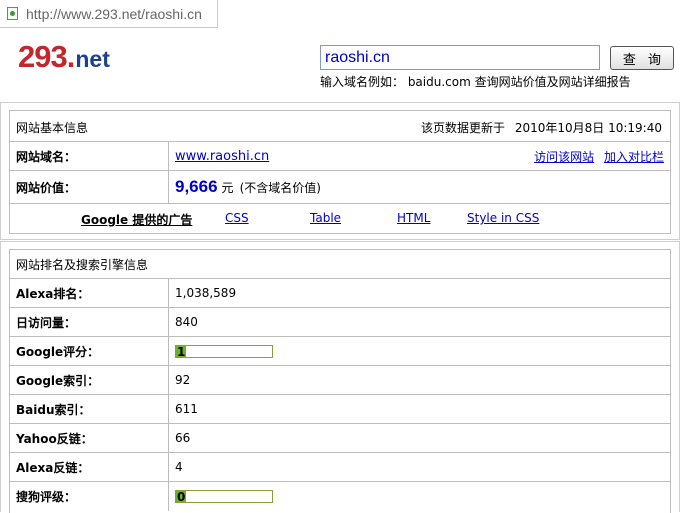 This screenshot has width=680, height=513. What do you see at coordinates (325, 218) in the screenshot?
I see `ad-link-table: Table` at bounding box center [325, 218].